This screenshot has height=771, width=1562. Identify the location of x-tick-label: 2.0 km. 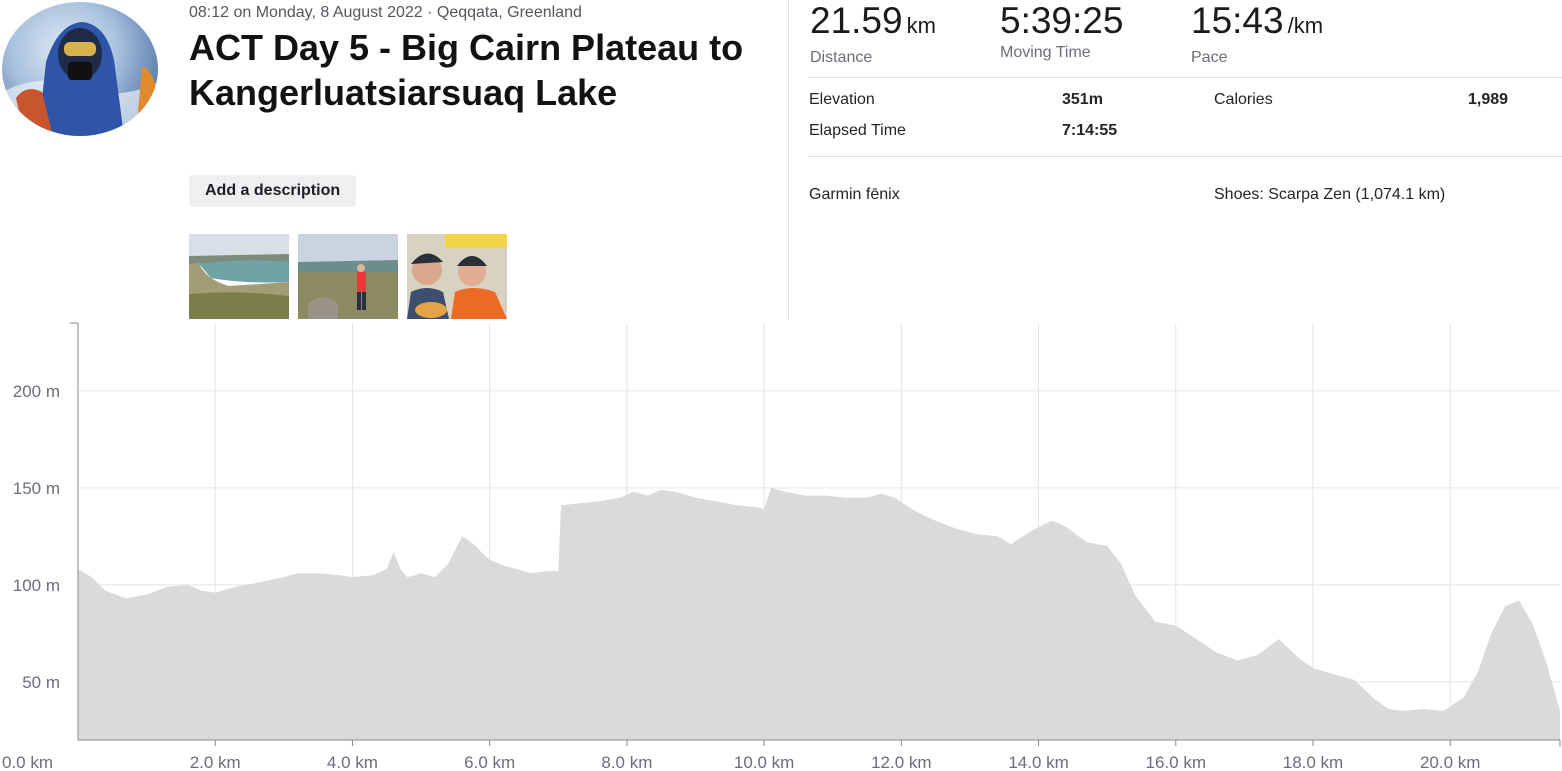
(215, 762).